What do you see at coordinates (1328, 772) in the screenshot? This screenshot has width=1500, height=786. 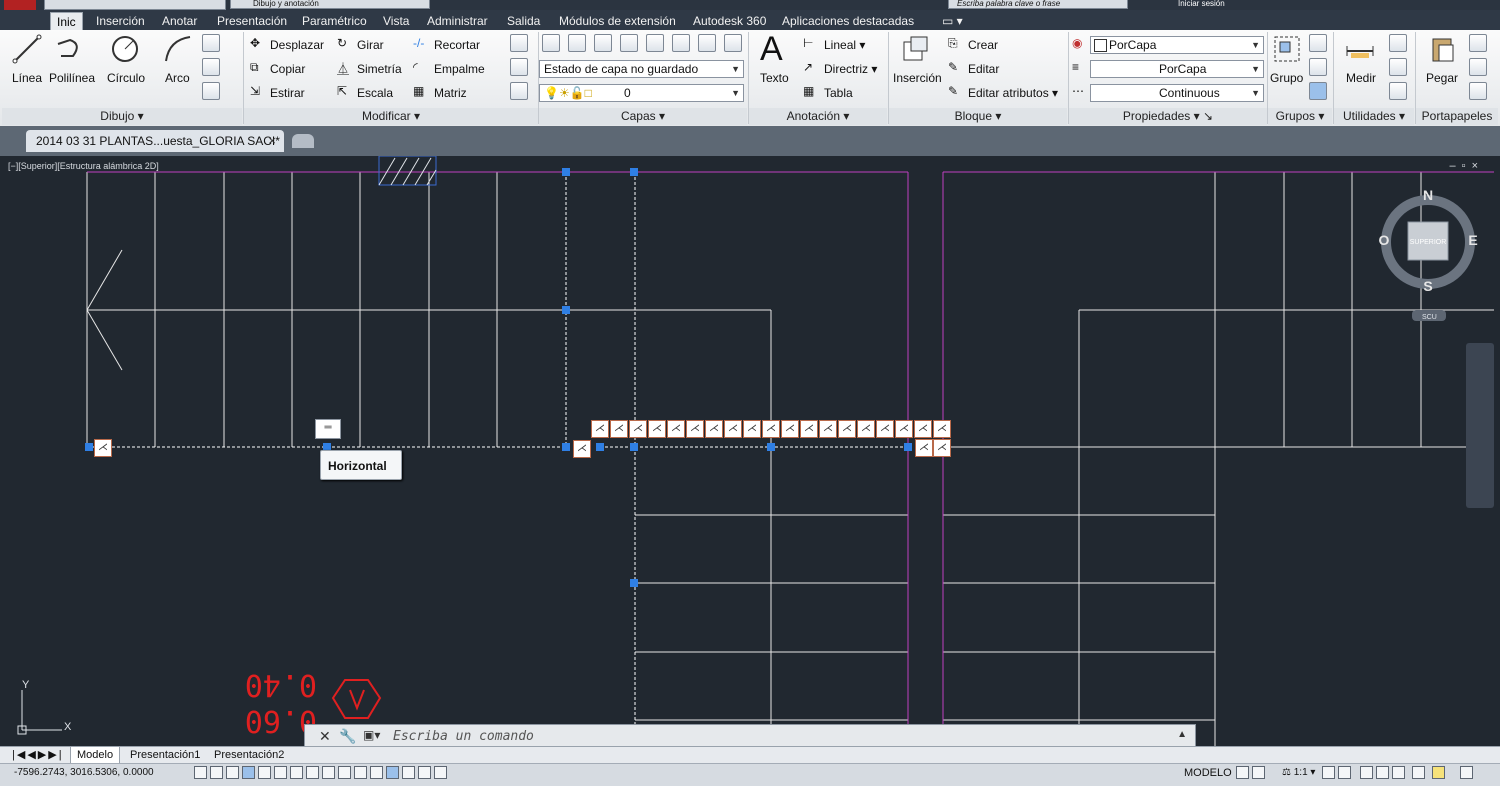 I see `annotation-visibility-icon` at bounding box center [1328, 772].